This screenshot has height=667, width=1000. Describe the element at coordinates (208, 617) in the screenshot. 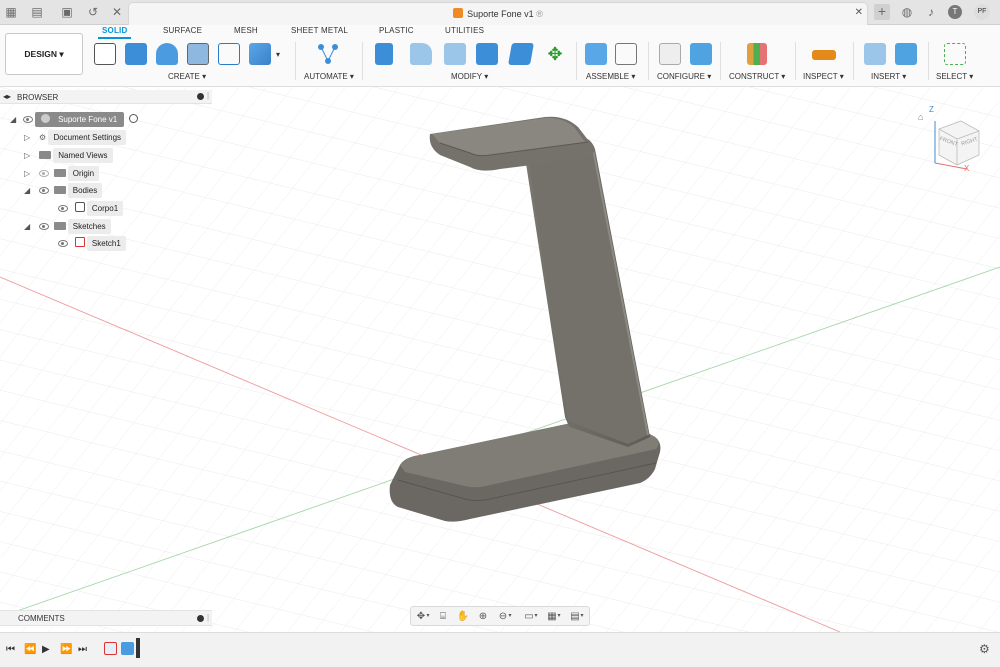

I see `comments-resize-icon: |` at that location.